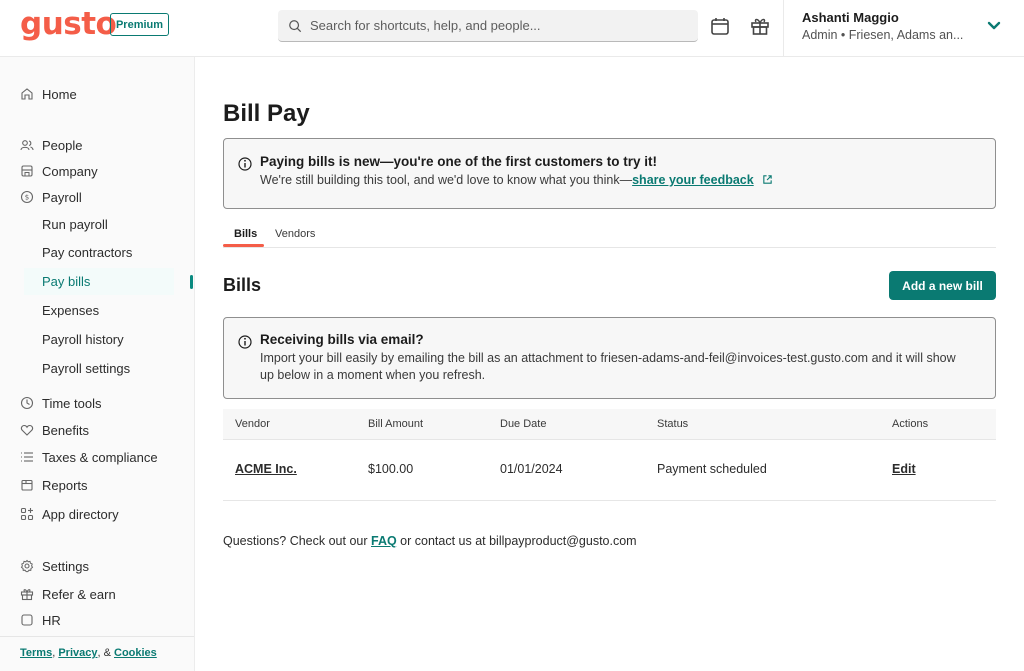 The image size is (1024, 671). Describe the element at coordinates (105, 145) in the screenshot. I see `sidebar-item-people: People` at that location.